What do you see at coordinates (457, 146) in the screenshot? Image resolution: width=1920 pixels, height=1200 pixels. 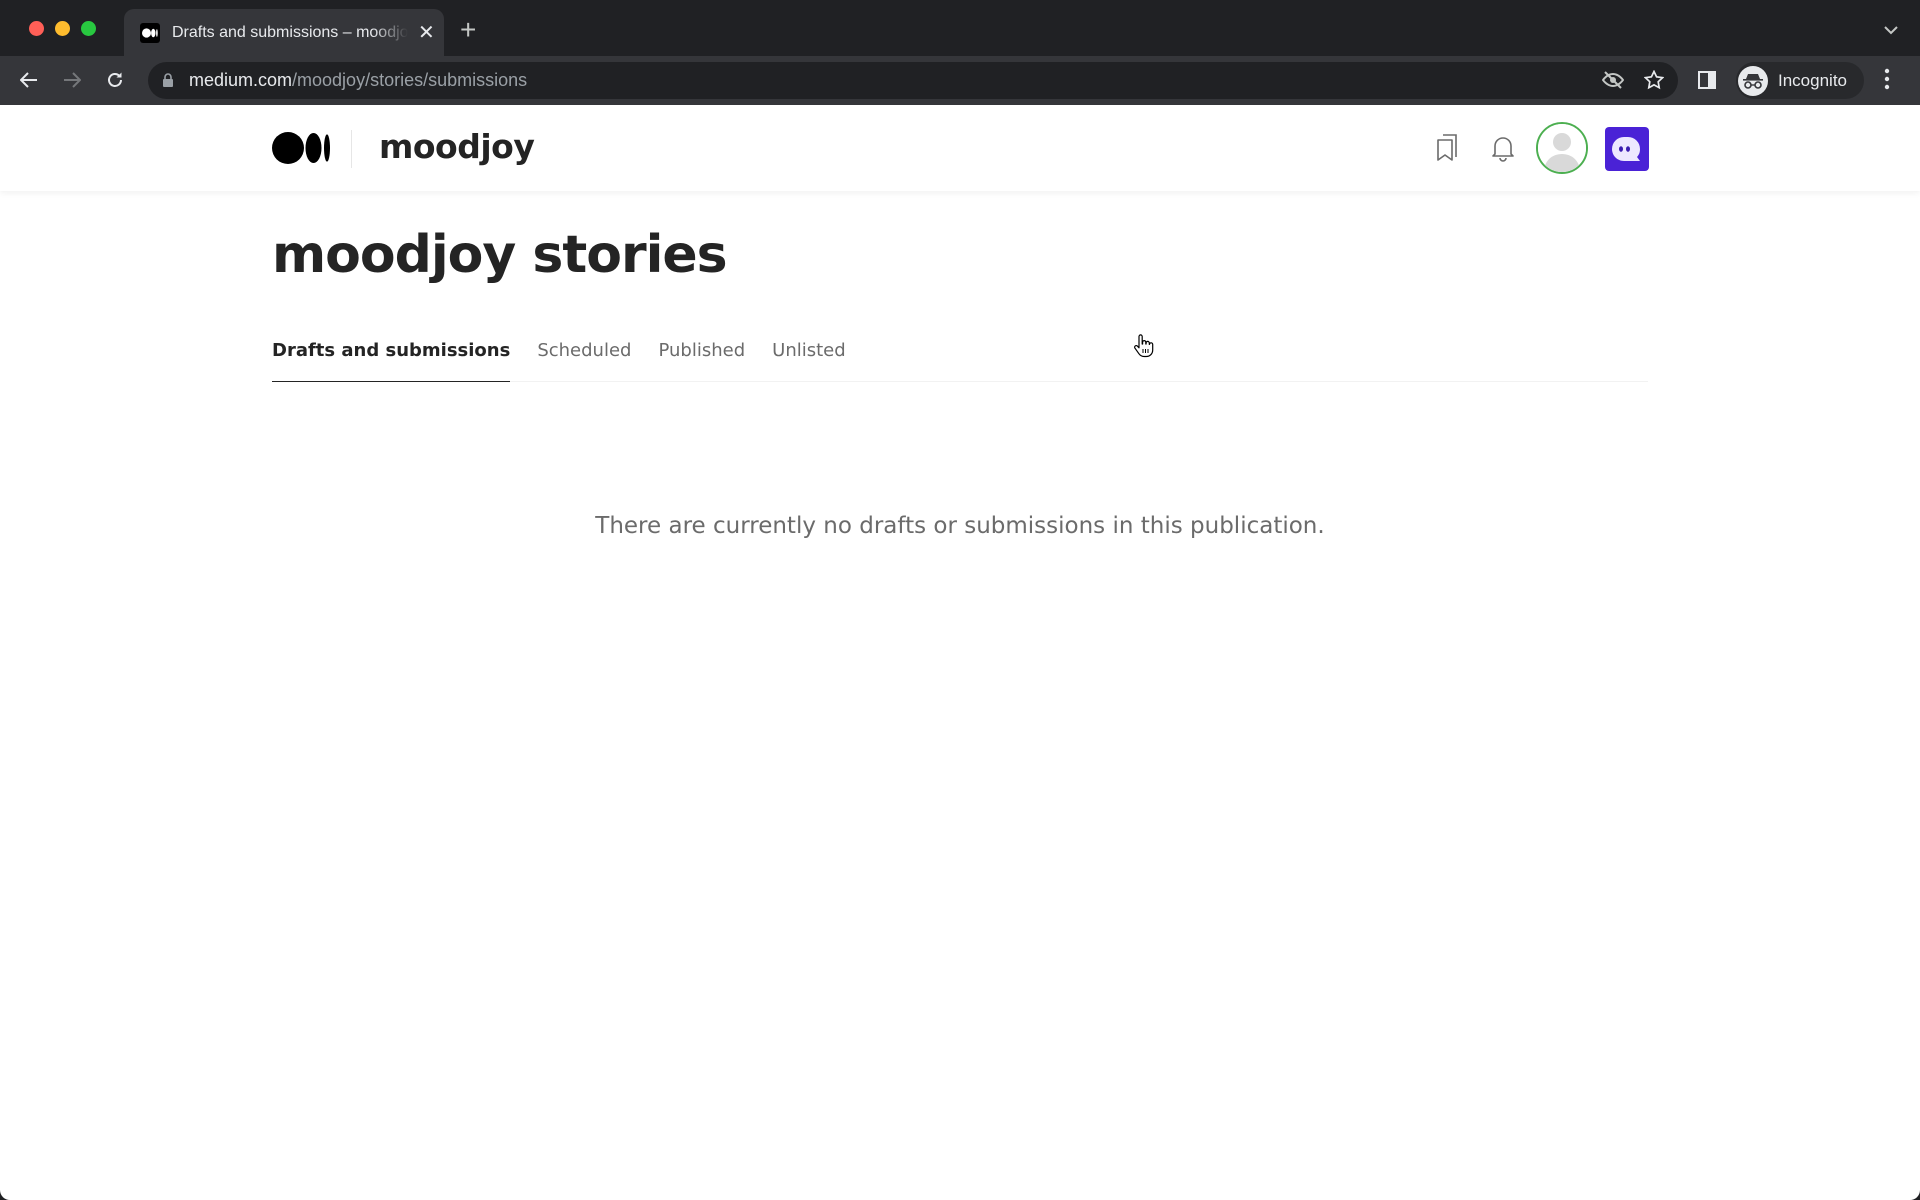 I see `publication-name: moodjoy` at bounding box center [457, 146].